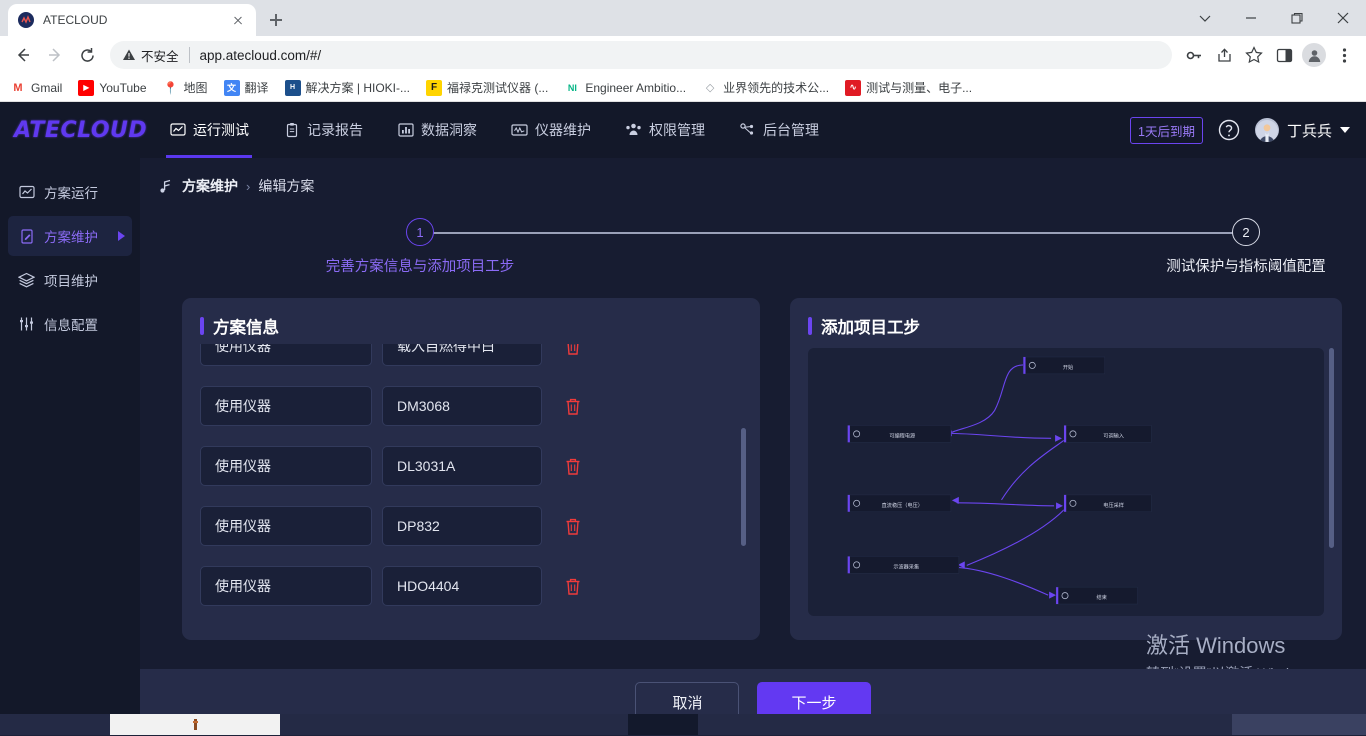 The image size is (1366, 736). Describe the element at coordinates (26, 324) in the screenshot. I see `sliders-icon` at that location.